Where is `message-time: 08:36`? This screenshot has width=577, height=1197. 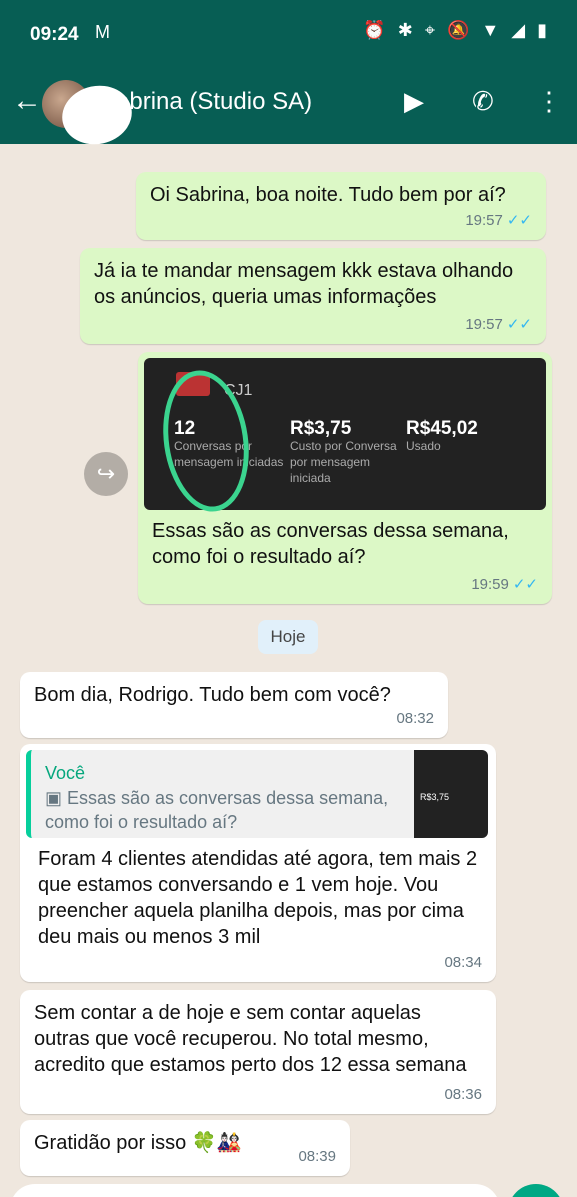
message-time: 08:36 is located at coordinates (463, 1094).